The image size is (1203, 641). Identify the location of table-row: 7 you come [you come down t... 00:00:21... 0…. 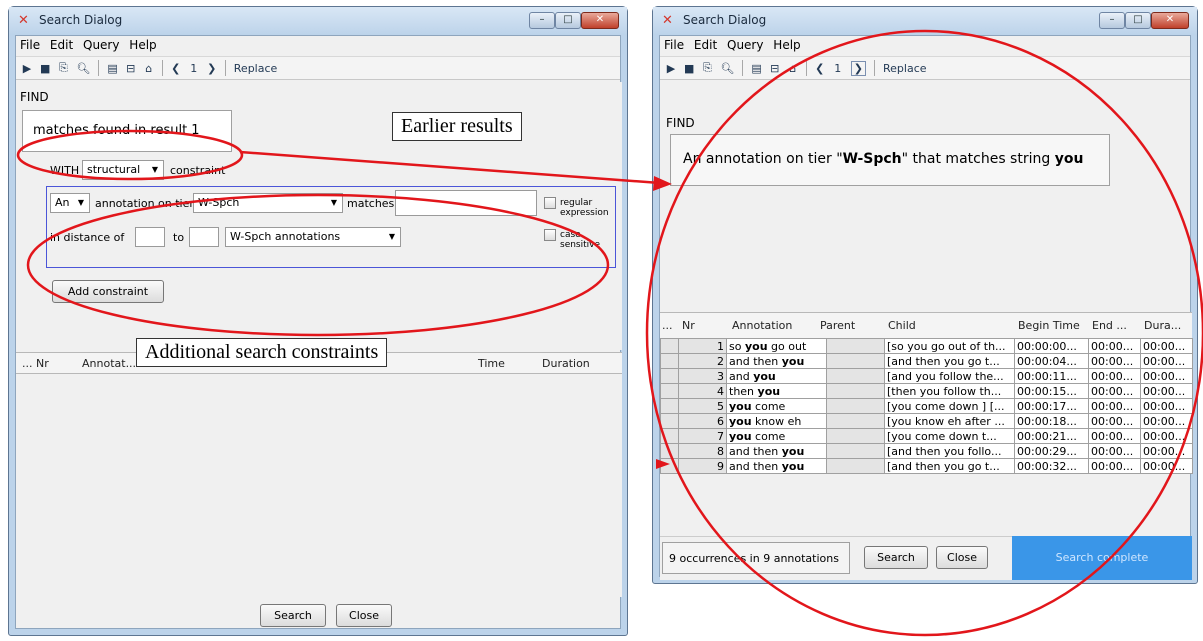
(926, 436).